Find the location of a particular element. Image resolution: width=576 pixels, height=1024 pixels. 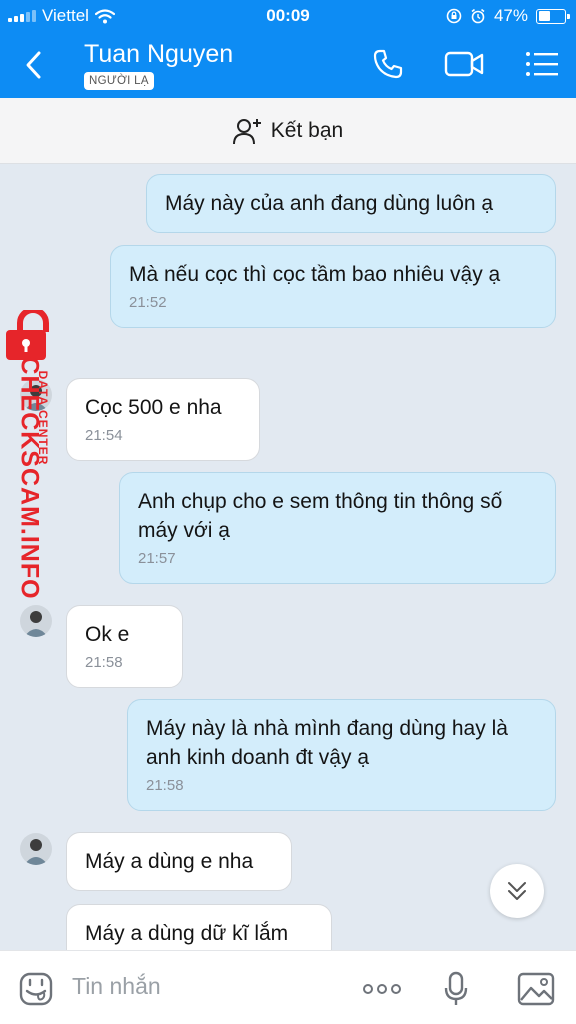

message-time: 21:57 is located at coordinates (157, 558).